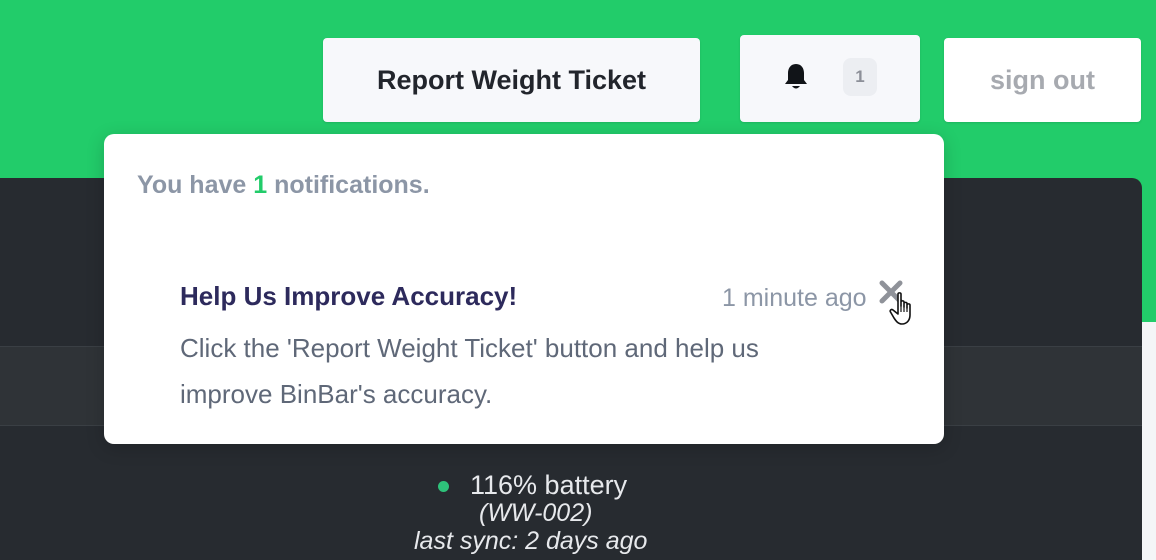 This screenshot has width=1156, height=560. I want to click on summary-count: 1, so click(260, 185).